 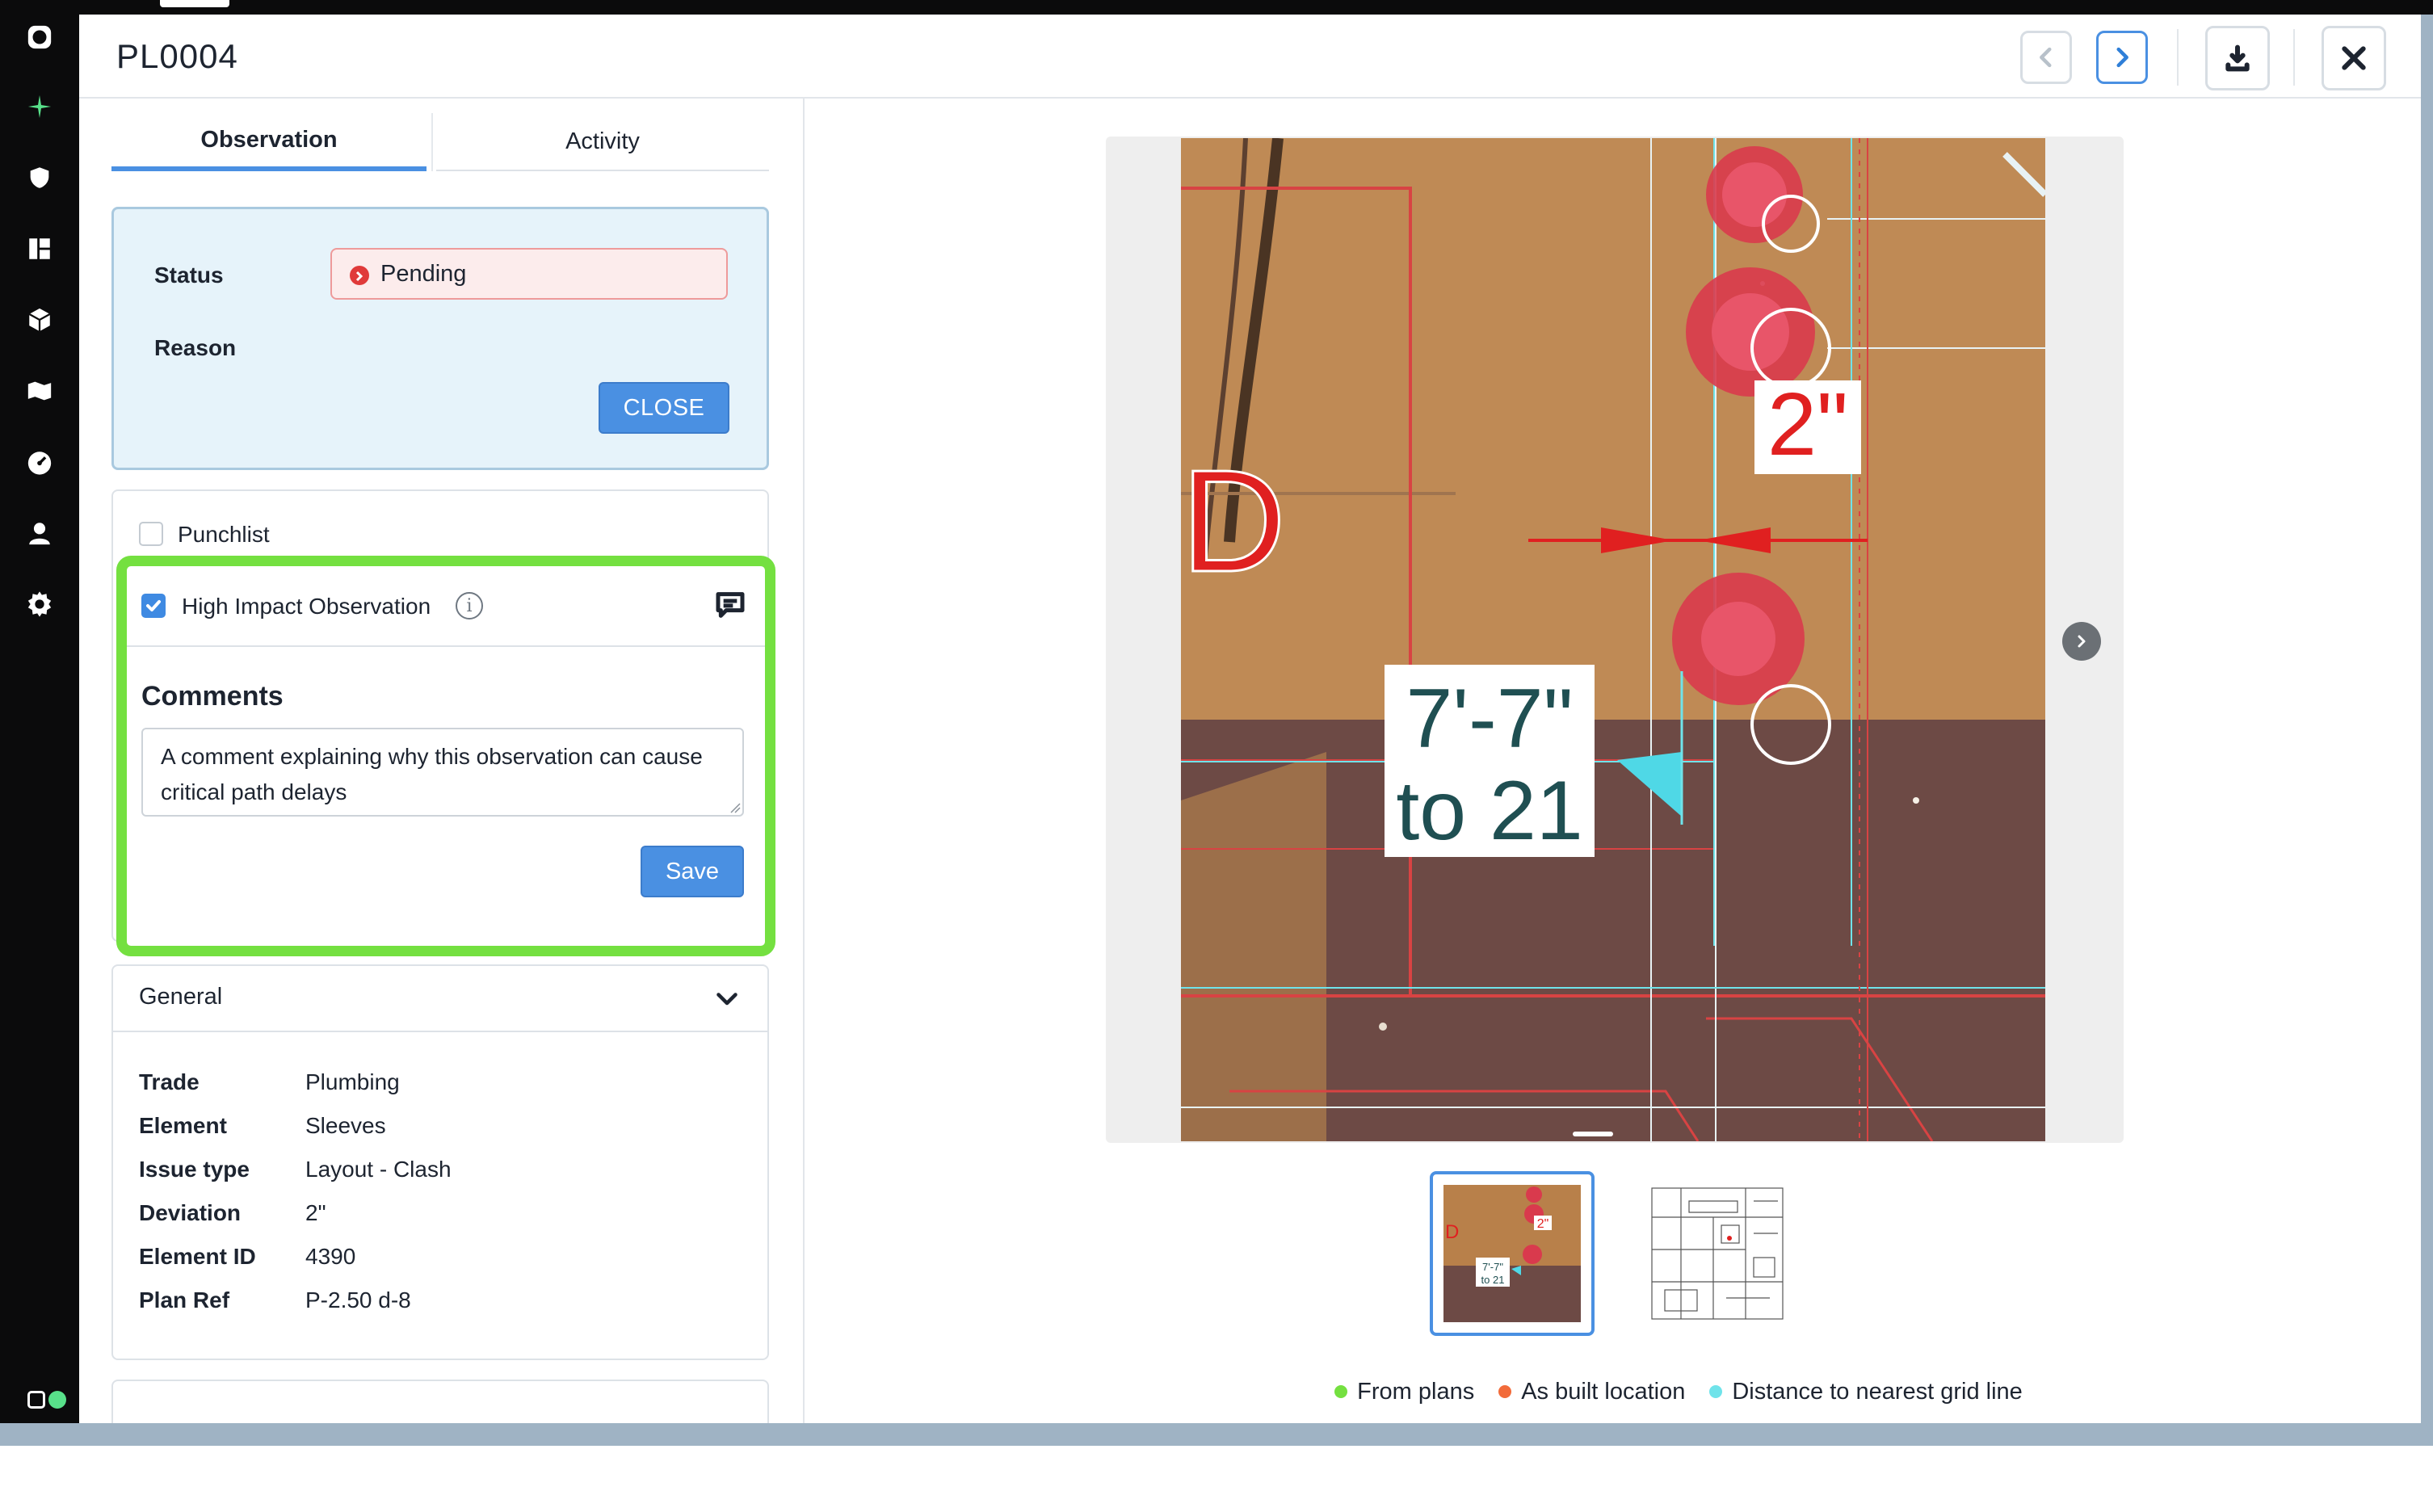 I want to click on legend-item: As built location, so click(x=1591, y=1392).